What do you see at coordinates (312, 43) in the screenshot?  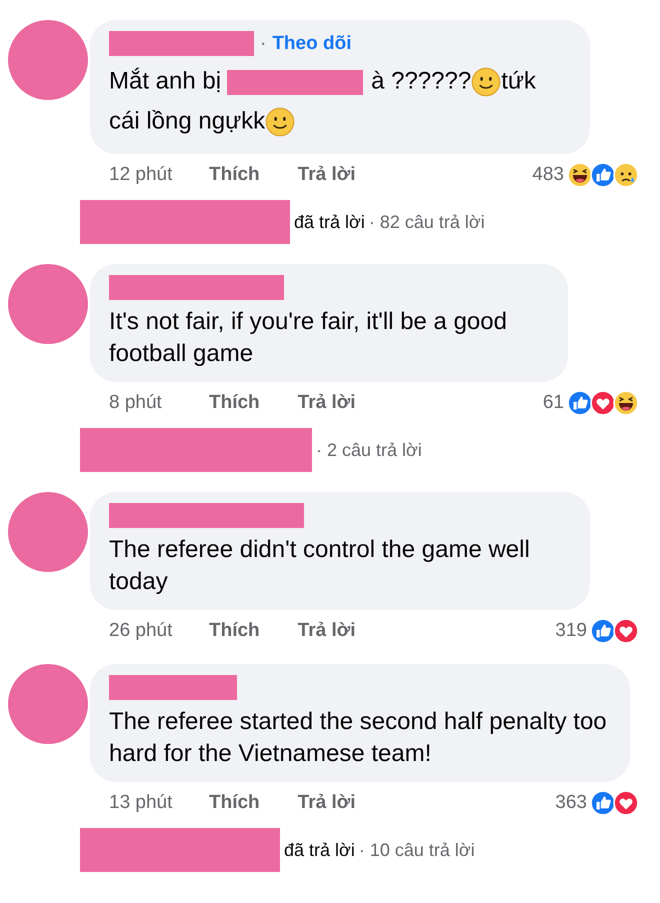 I see `follow-link: Theo dõi` at bounding box center [312, 43].